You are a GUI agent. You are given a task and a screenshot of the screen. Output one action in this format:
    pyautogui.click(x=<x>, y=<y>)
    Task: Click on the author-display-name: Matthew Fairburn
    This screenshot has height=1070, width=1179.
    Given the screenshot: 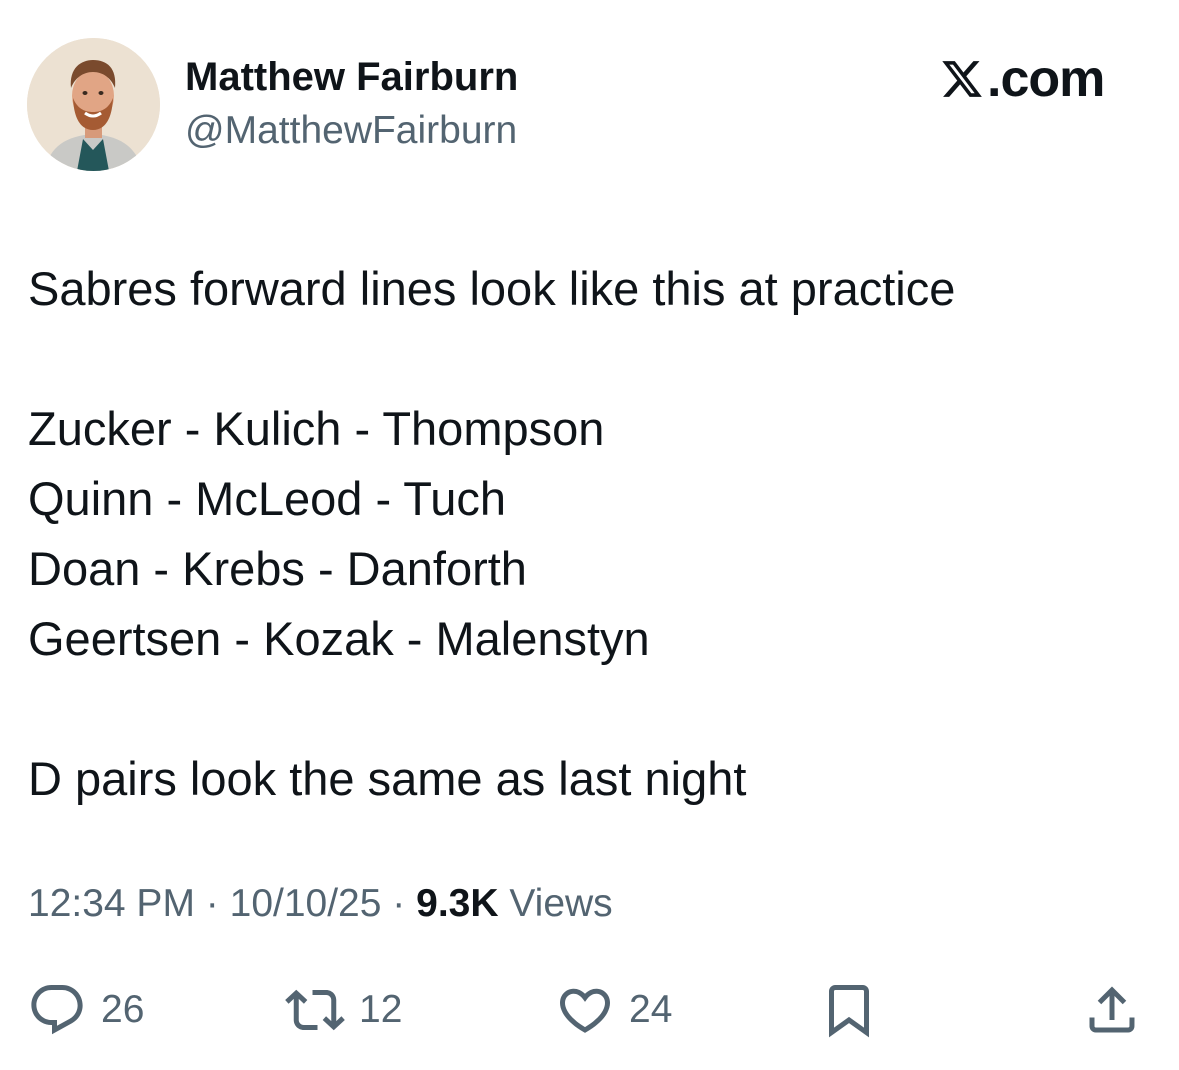 What is the action you would take?
    pyautogui.click(x=351, y=77)
    